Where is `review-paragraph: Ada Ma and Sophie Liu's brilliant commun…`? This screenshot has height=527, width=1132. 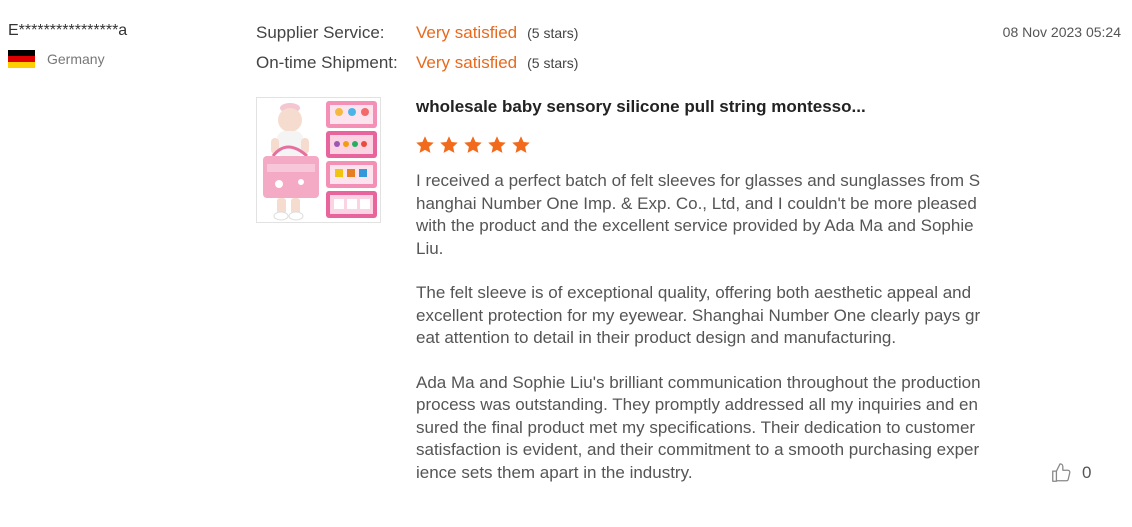 review-paragraph: Ada Ma and Sophie Liu's brilliant commun… is located at coordinates (698, 427).